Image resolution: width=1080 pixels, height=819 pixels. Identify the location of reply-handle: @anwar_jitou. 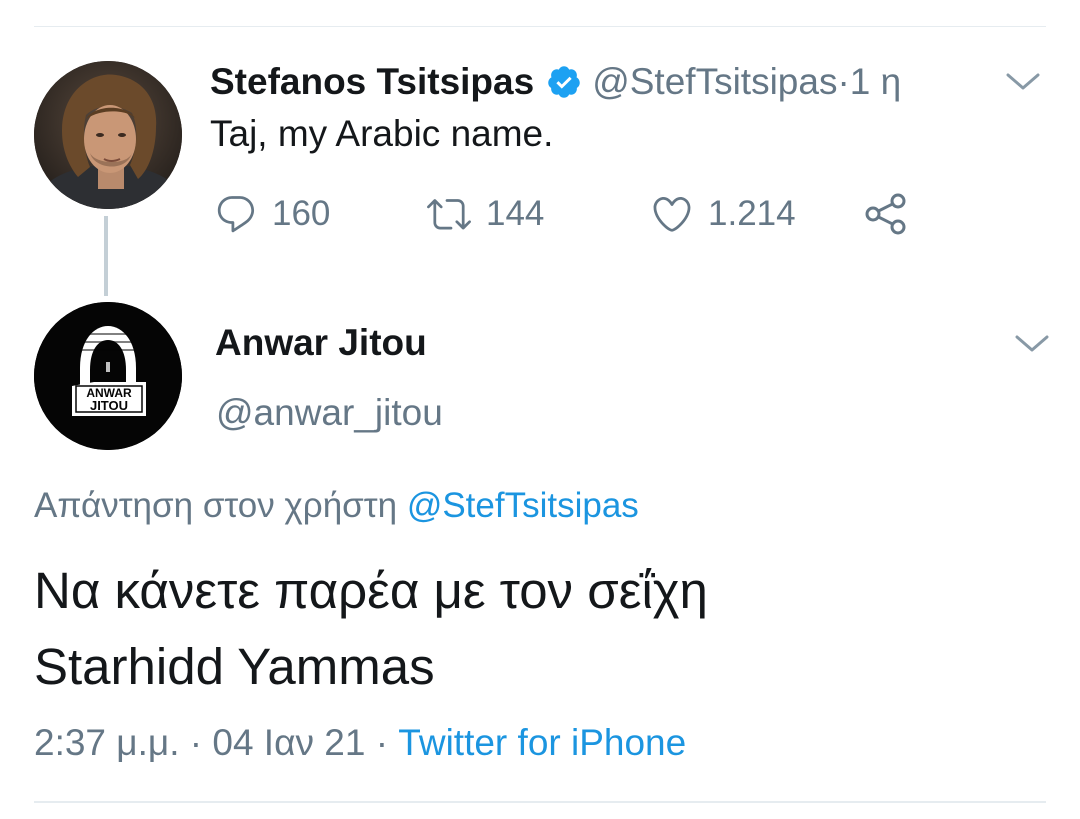
(329, 413).